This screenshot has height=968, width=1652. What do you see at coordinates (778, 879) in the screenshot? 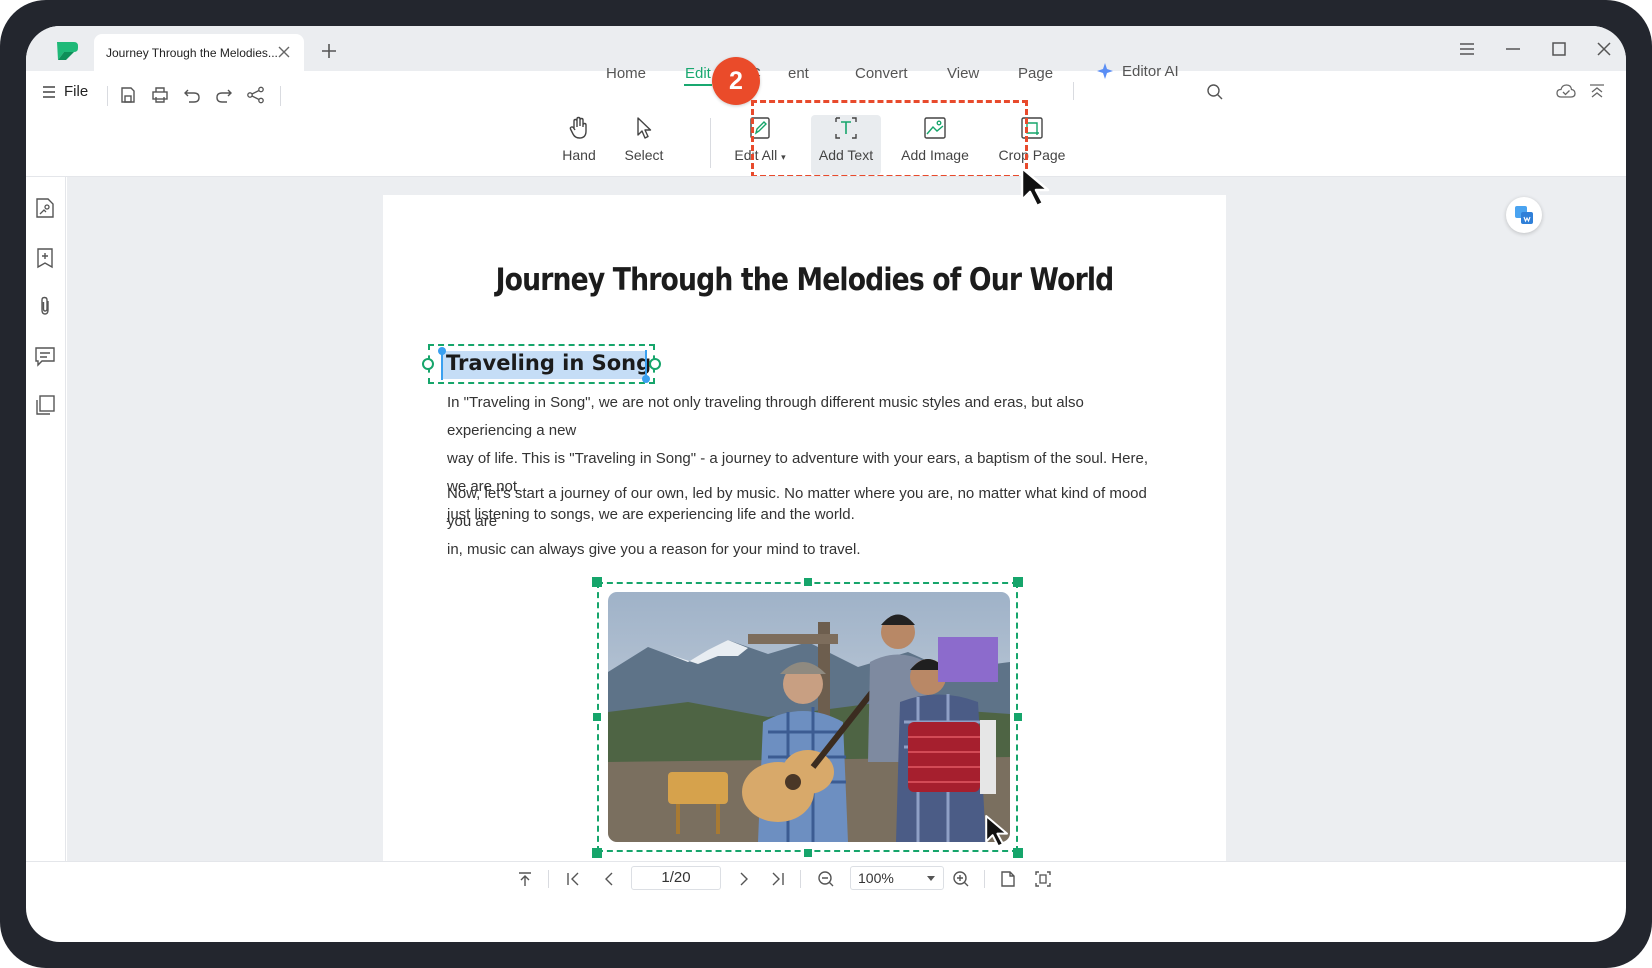
I see `last-page-icon` at bounding box center [778, 879].